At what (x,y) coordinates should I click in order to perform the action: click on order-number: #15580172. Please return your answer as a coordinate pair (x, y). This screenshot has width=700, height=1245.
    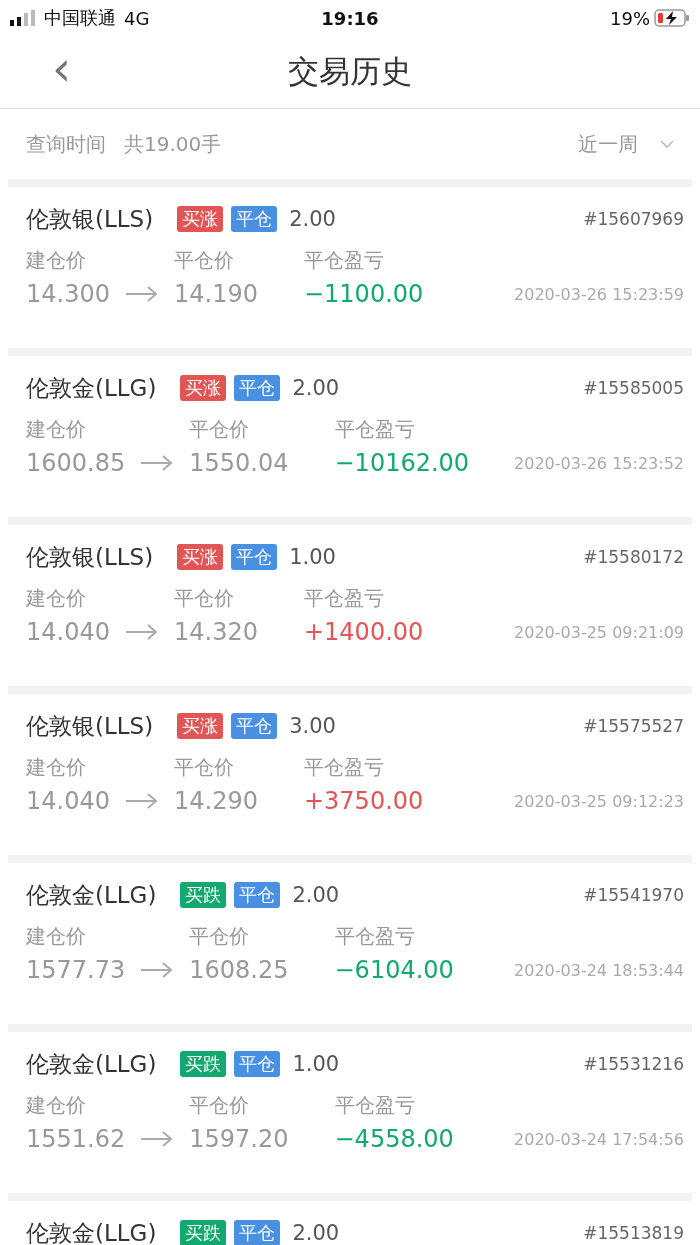
    Looking at the image, I should click on (633, 557).